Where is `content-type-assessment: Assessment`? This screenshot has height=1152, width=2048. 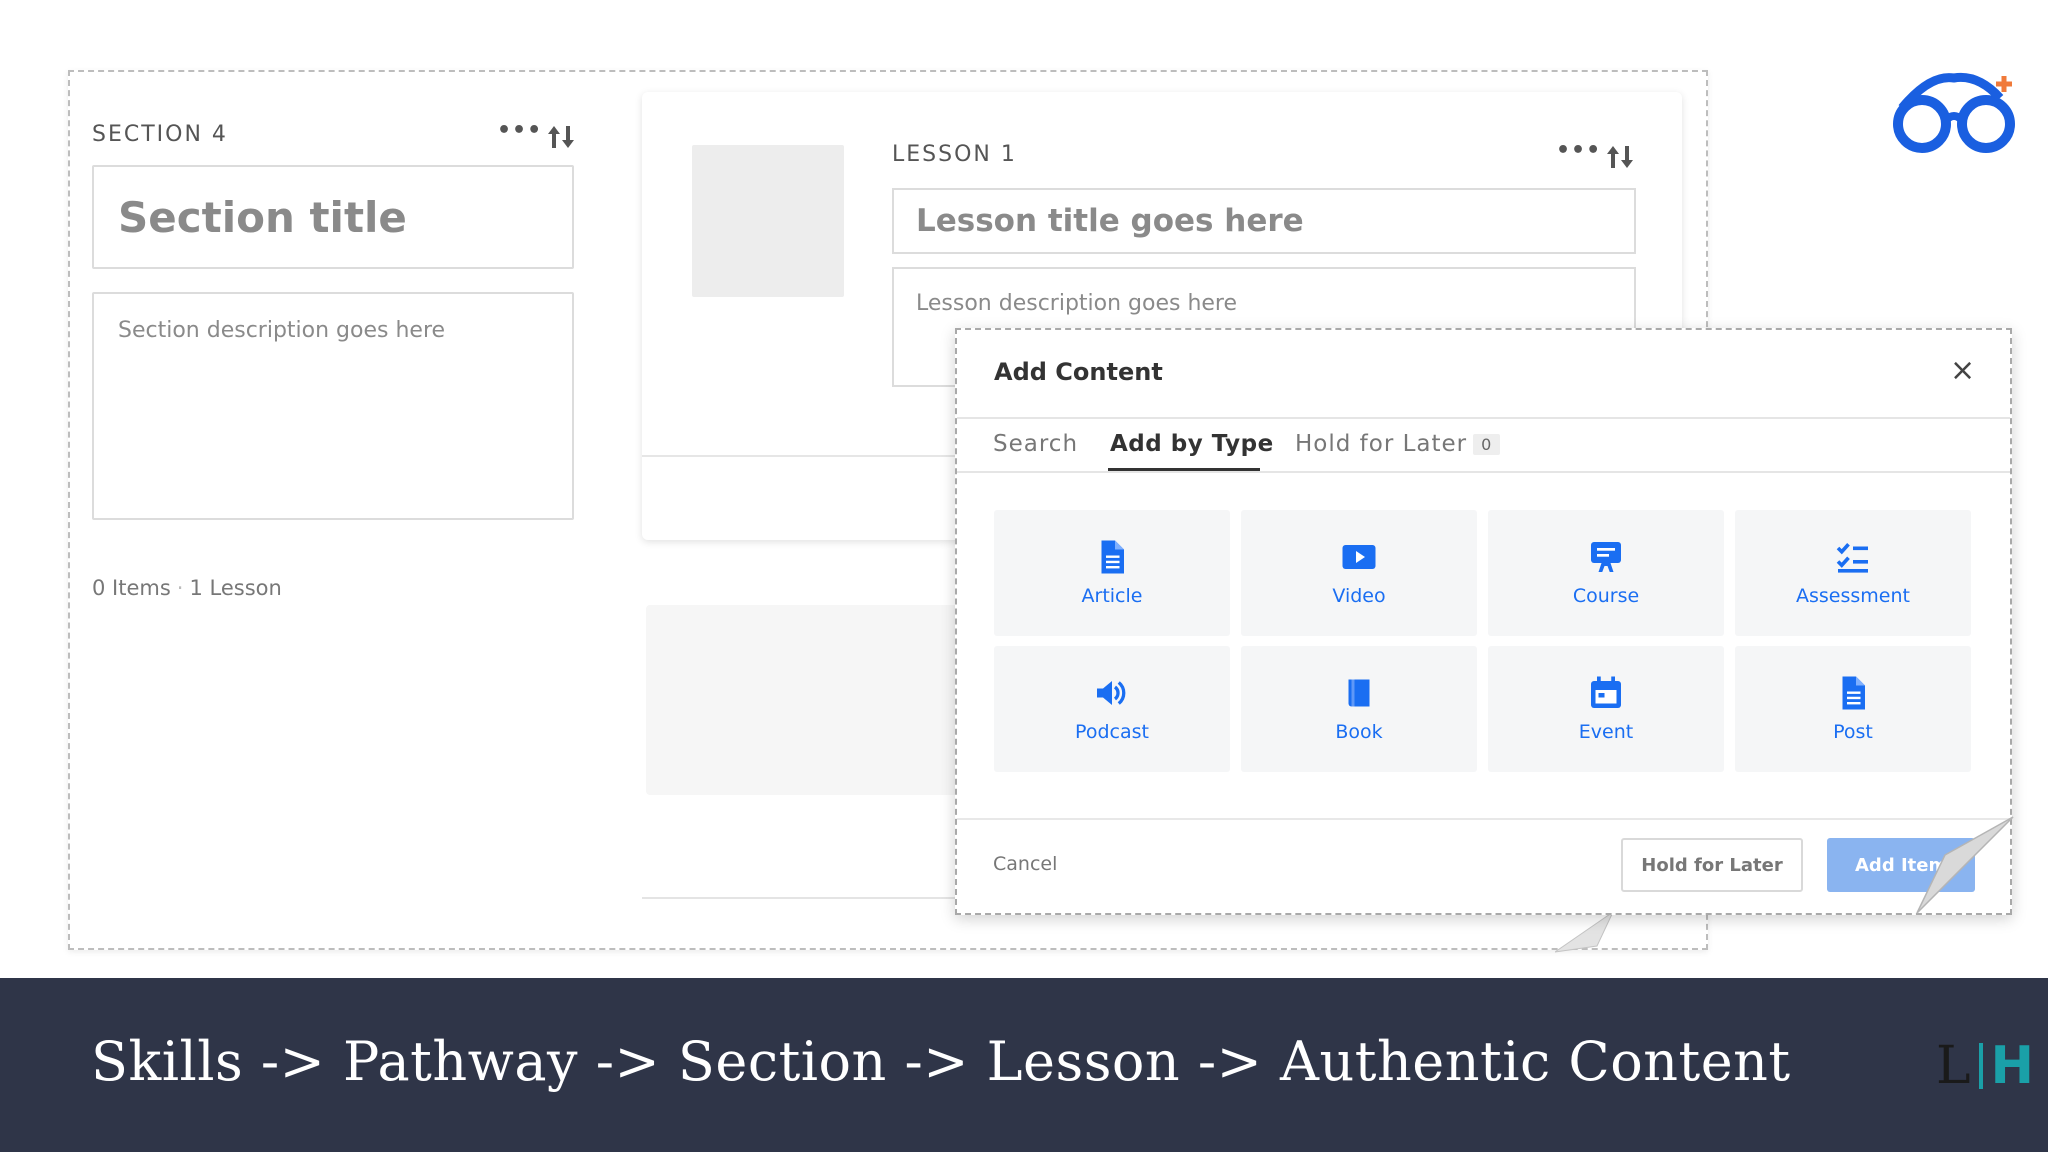 content-type-assessment: Assessment is located at coordinates (1853, 573).